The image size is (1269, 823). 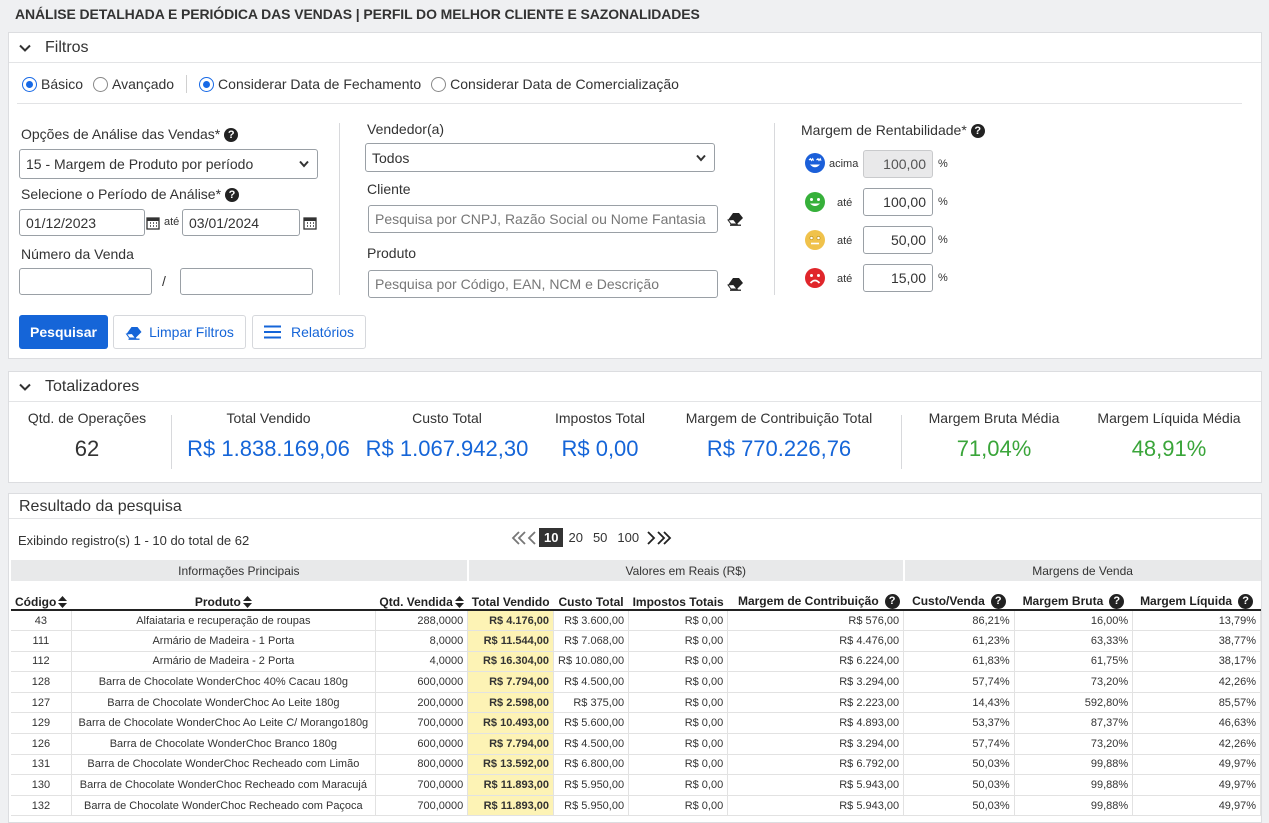 I want to click on totals-header: Totalizadores, so click(x=635, y=387).